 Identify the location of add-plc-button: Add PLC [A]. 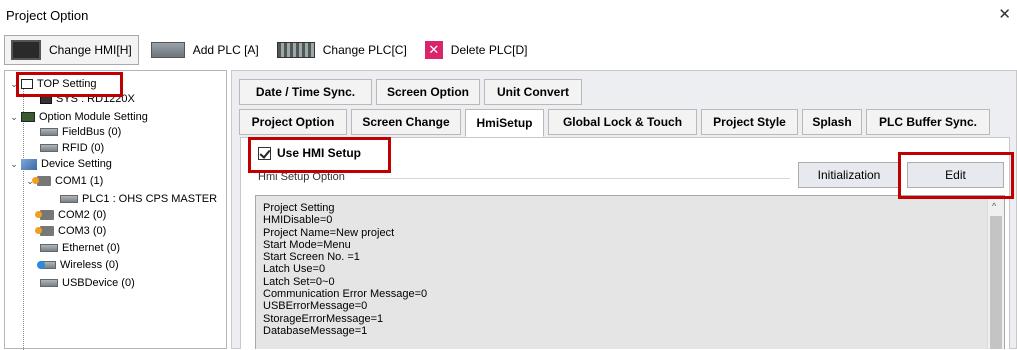
(205, 50).